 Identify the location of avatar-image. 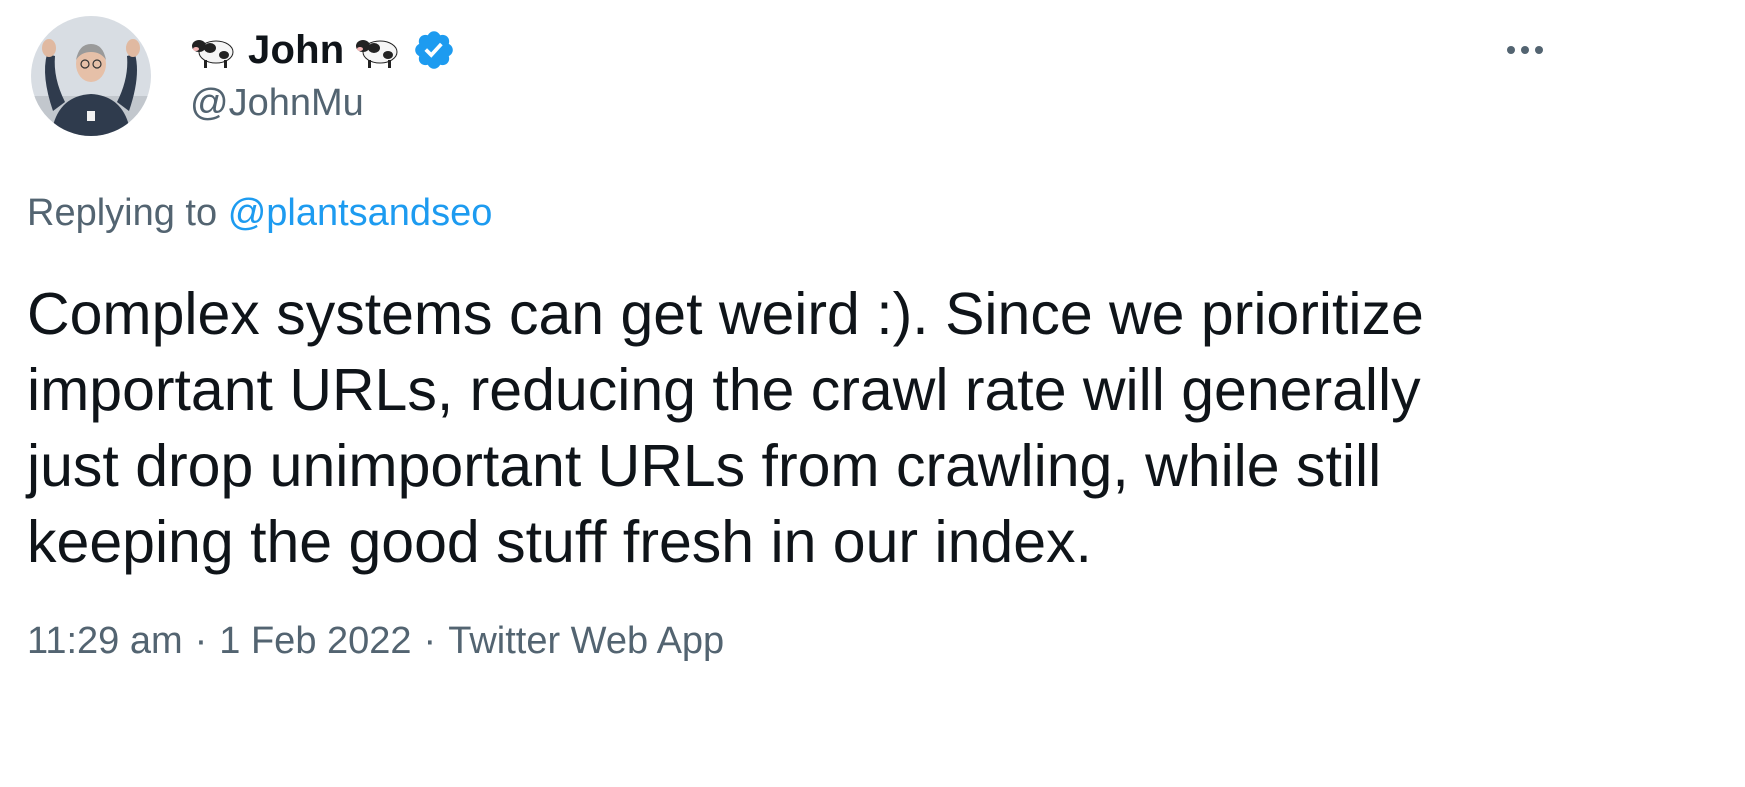
(91, 76).